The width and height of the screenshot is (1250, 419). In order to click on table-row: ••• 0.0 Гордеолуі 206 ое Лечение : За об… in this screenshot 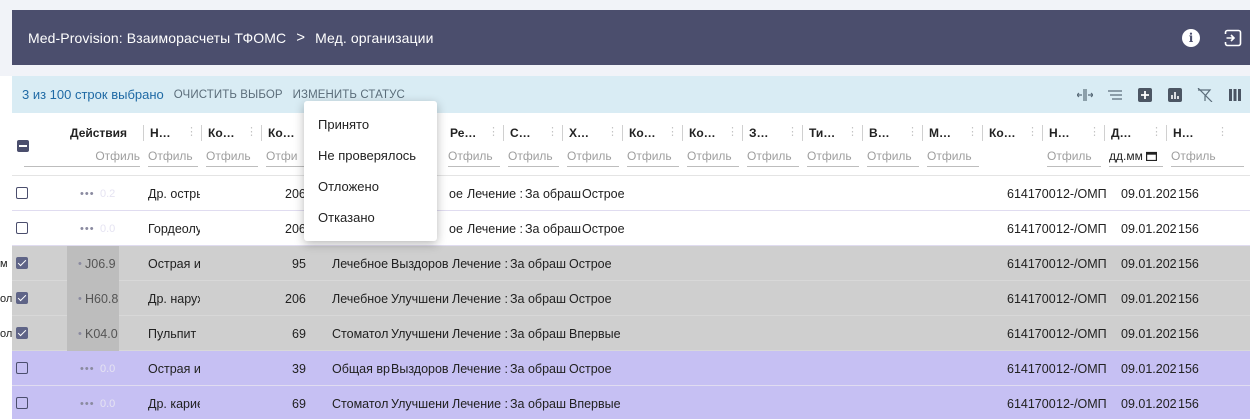, I will do `click(631, 228)`.